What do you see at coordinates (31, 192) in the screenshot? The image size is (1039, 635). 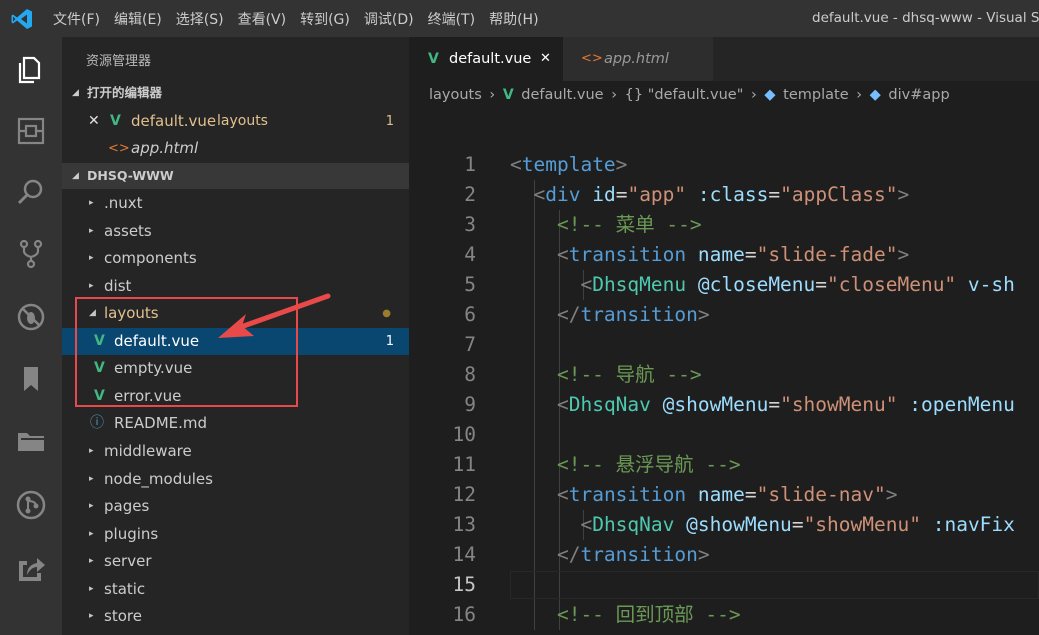 I see `search-icon` at bounding box center [31, 192].